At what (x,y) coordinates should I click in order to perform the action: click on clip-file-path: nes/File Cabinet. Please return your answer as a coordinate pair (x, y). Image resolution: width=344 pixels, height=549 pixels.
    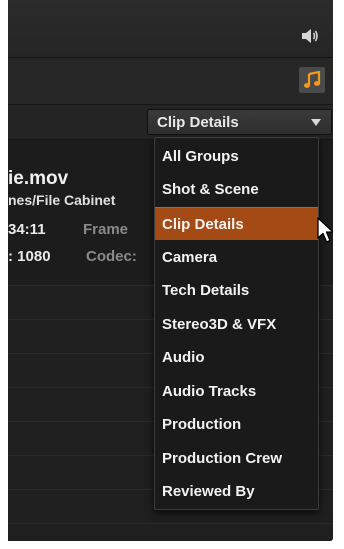
    Looking at the image, I should click on (62, 200).